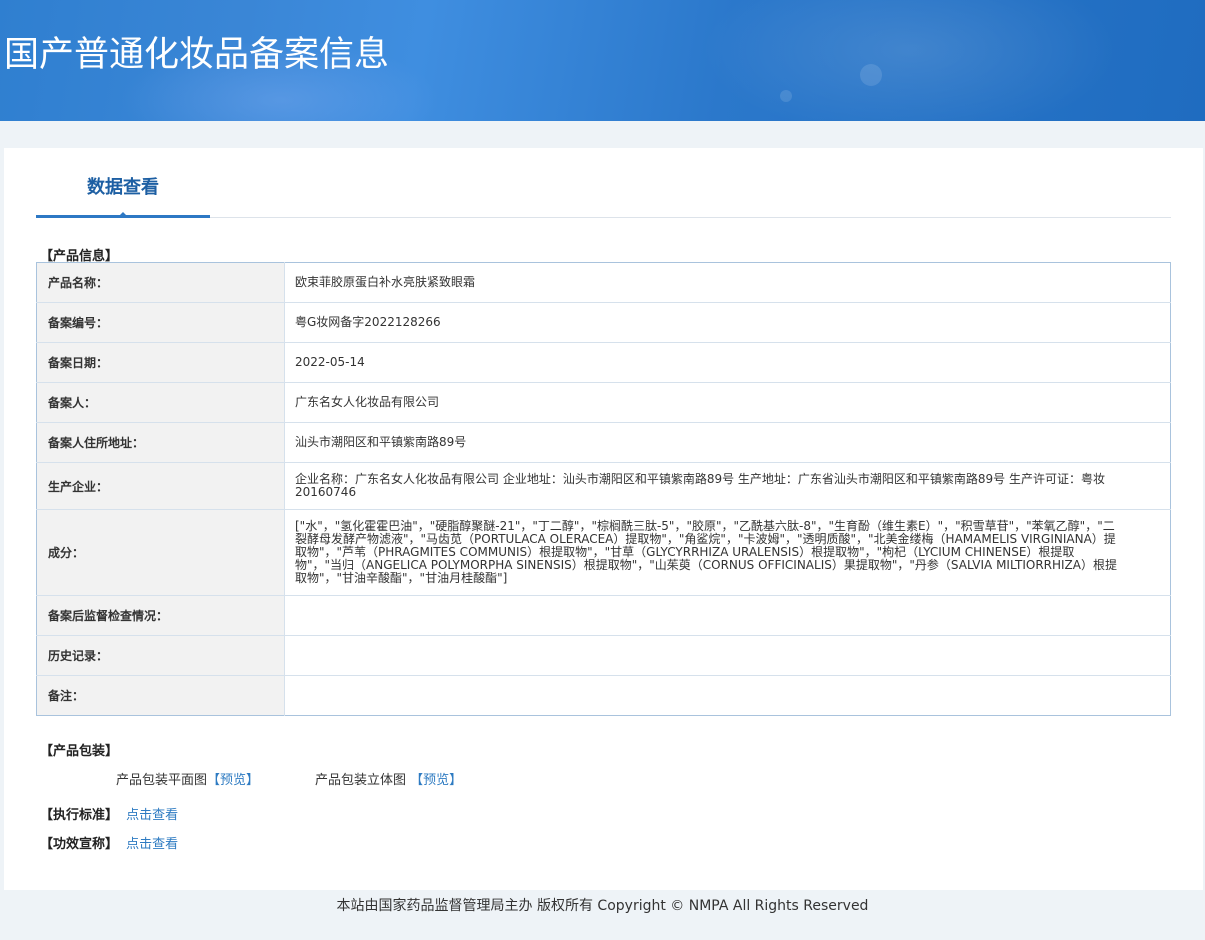 This screenshot has width=1205, height=940. Describe the element at coordinates (727, 282) in the screenshot. I see `row-value: 欧束菲胶原蛋白补水亮肤紧致眼霜` at that location.